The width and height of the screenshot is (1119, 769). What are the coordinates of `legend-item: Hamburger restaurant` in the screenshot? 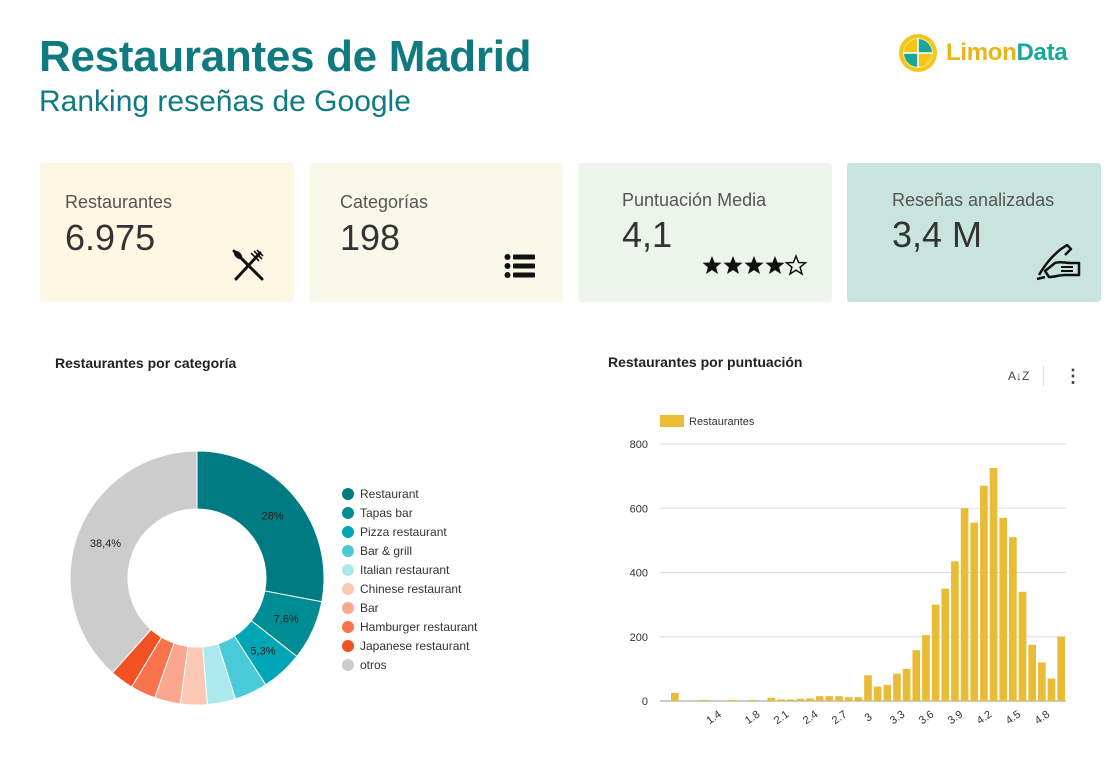 It's located at (409, 626).